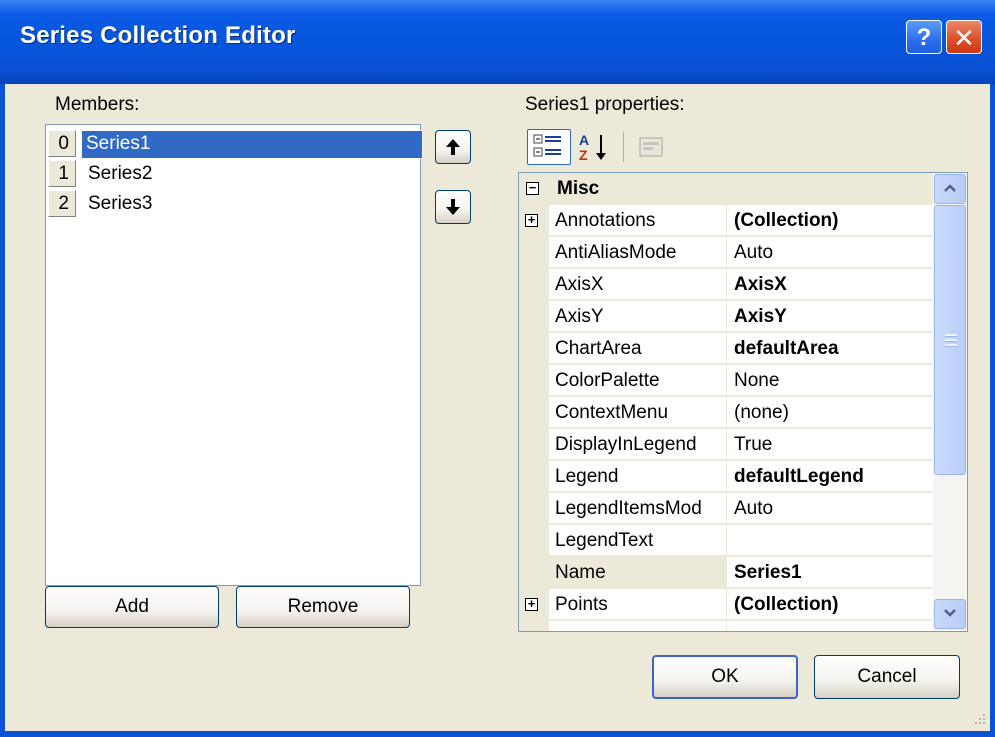 Image resolution: width=995 pixels, height=737 pixels. I want to click on alphabetical-icon: A Z, so click(592, 147).